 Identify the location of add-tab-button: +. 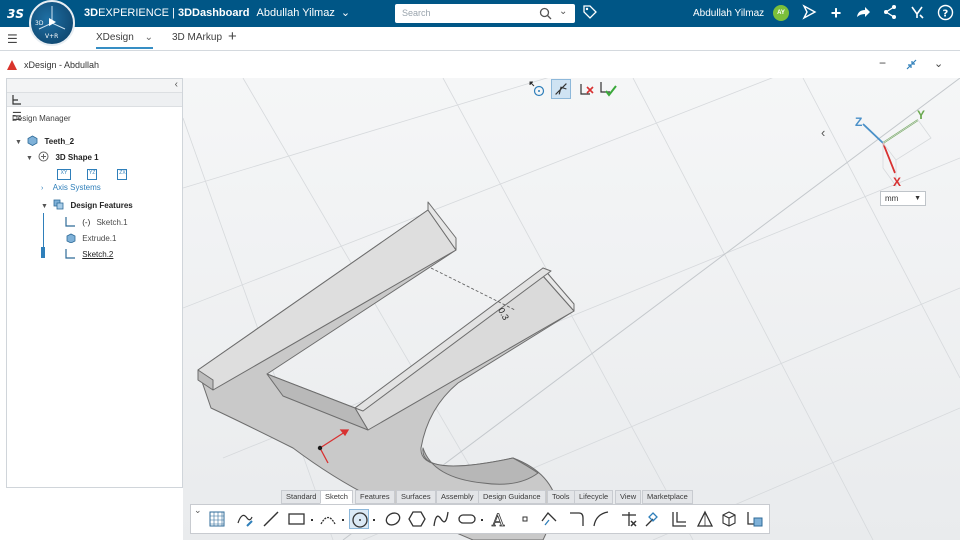
(232, 36).